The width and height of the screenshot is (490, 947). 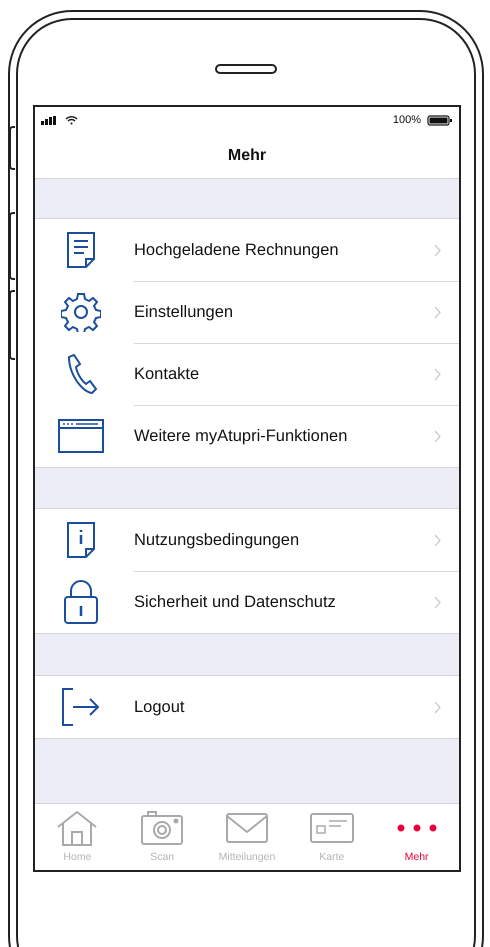 I want to click on browser-window-icon, so click(x=81, y=436).